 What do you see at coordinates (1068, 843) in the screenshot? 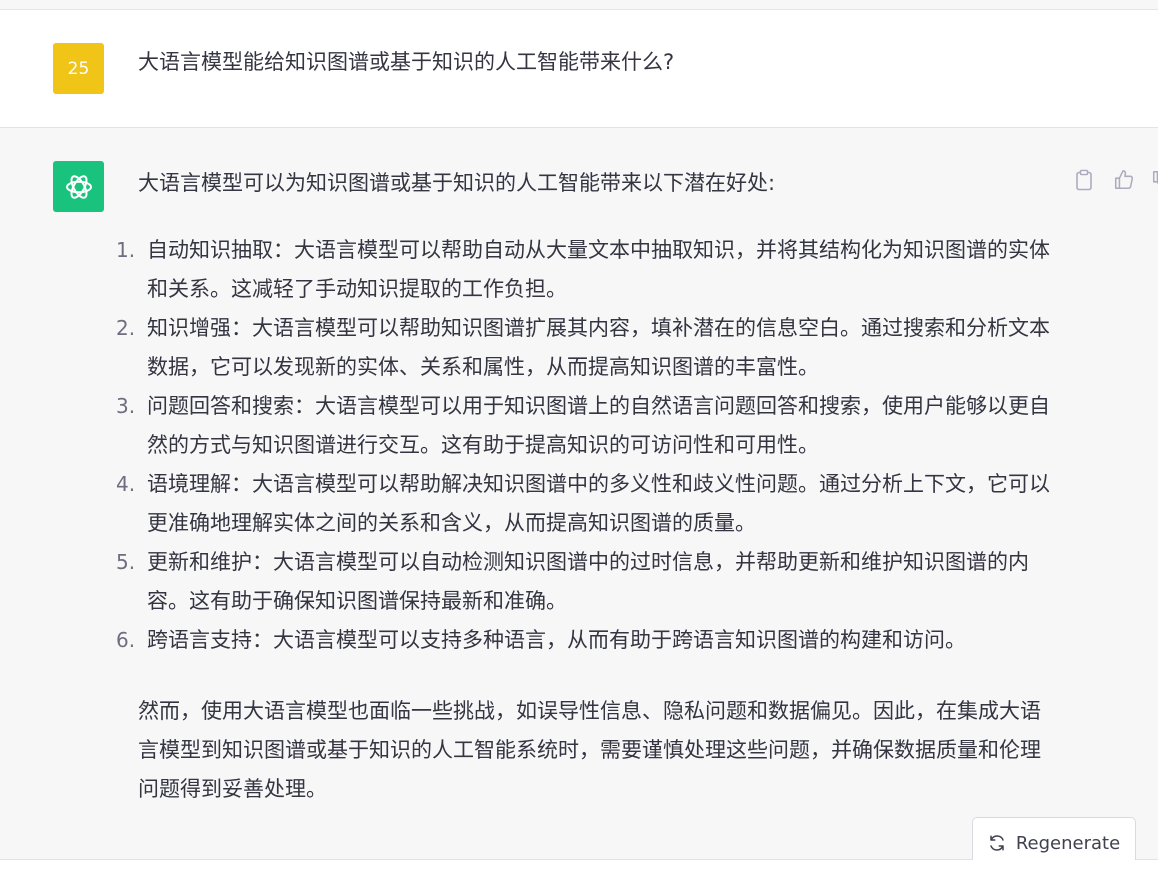
I see `regenerate-label: Regenerate` at bounding box center [1068, 843].